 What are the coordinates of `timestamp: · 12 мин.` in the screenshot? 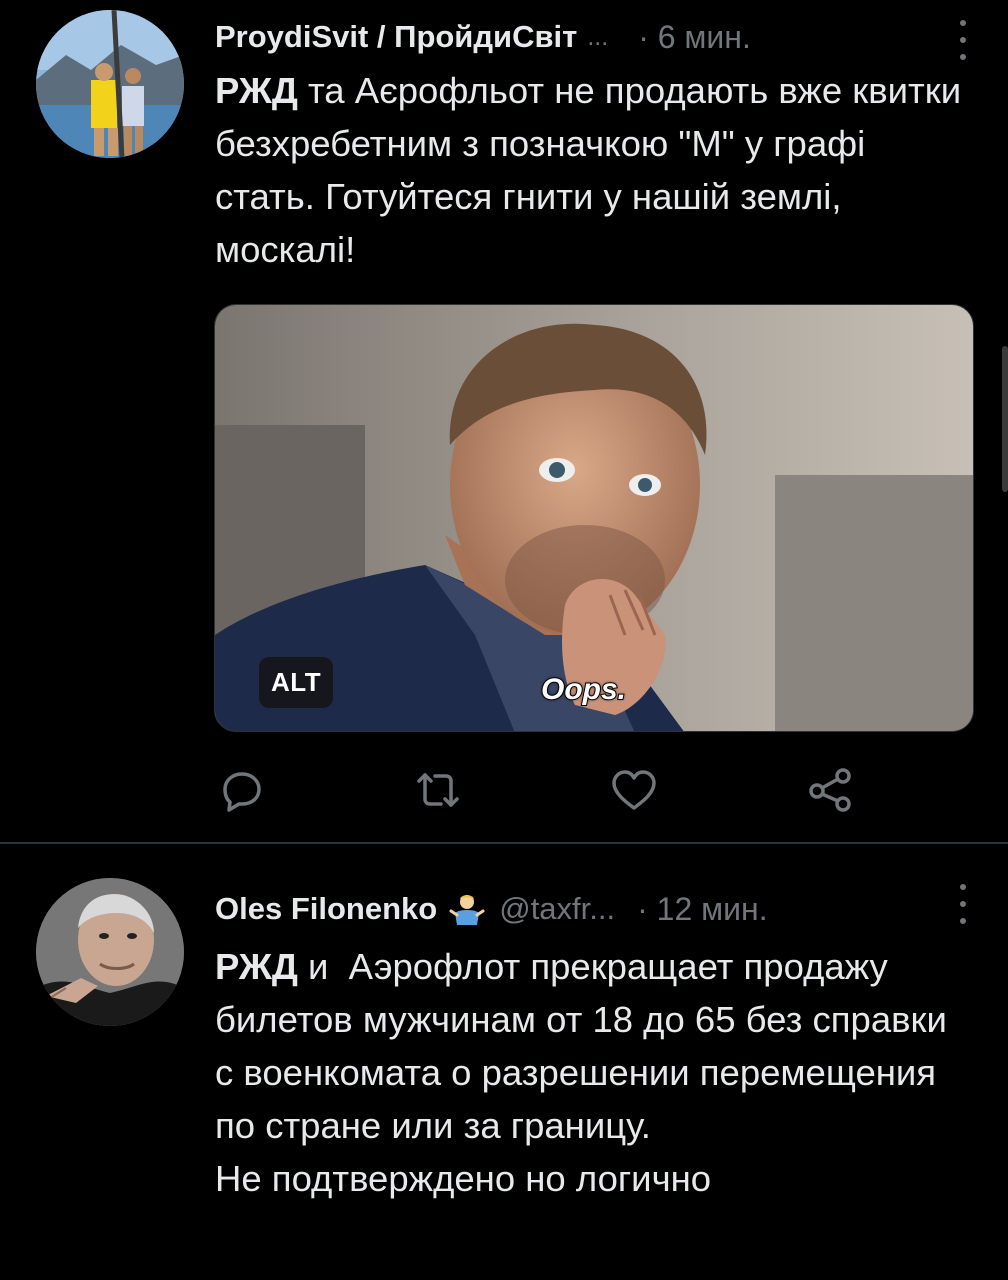 It's located at (702, 909).